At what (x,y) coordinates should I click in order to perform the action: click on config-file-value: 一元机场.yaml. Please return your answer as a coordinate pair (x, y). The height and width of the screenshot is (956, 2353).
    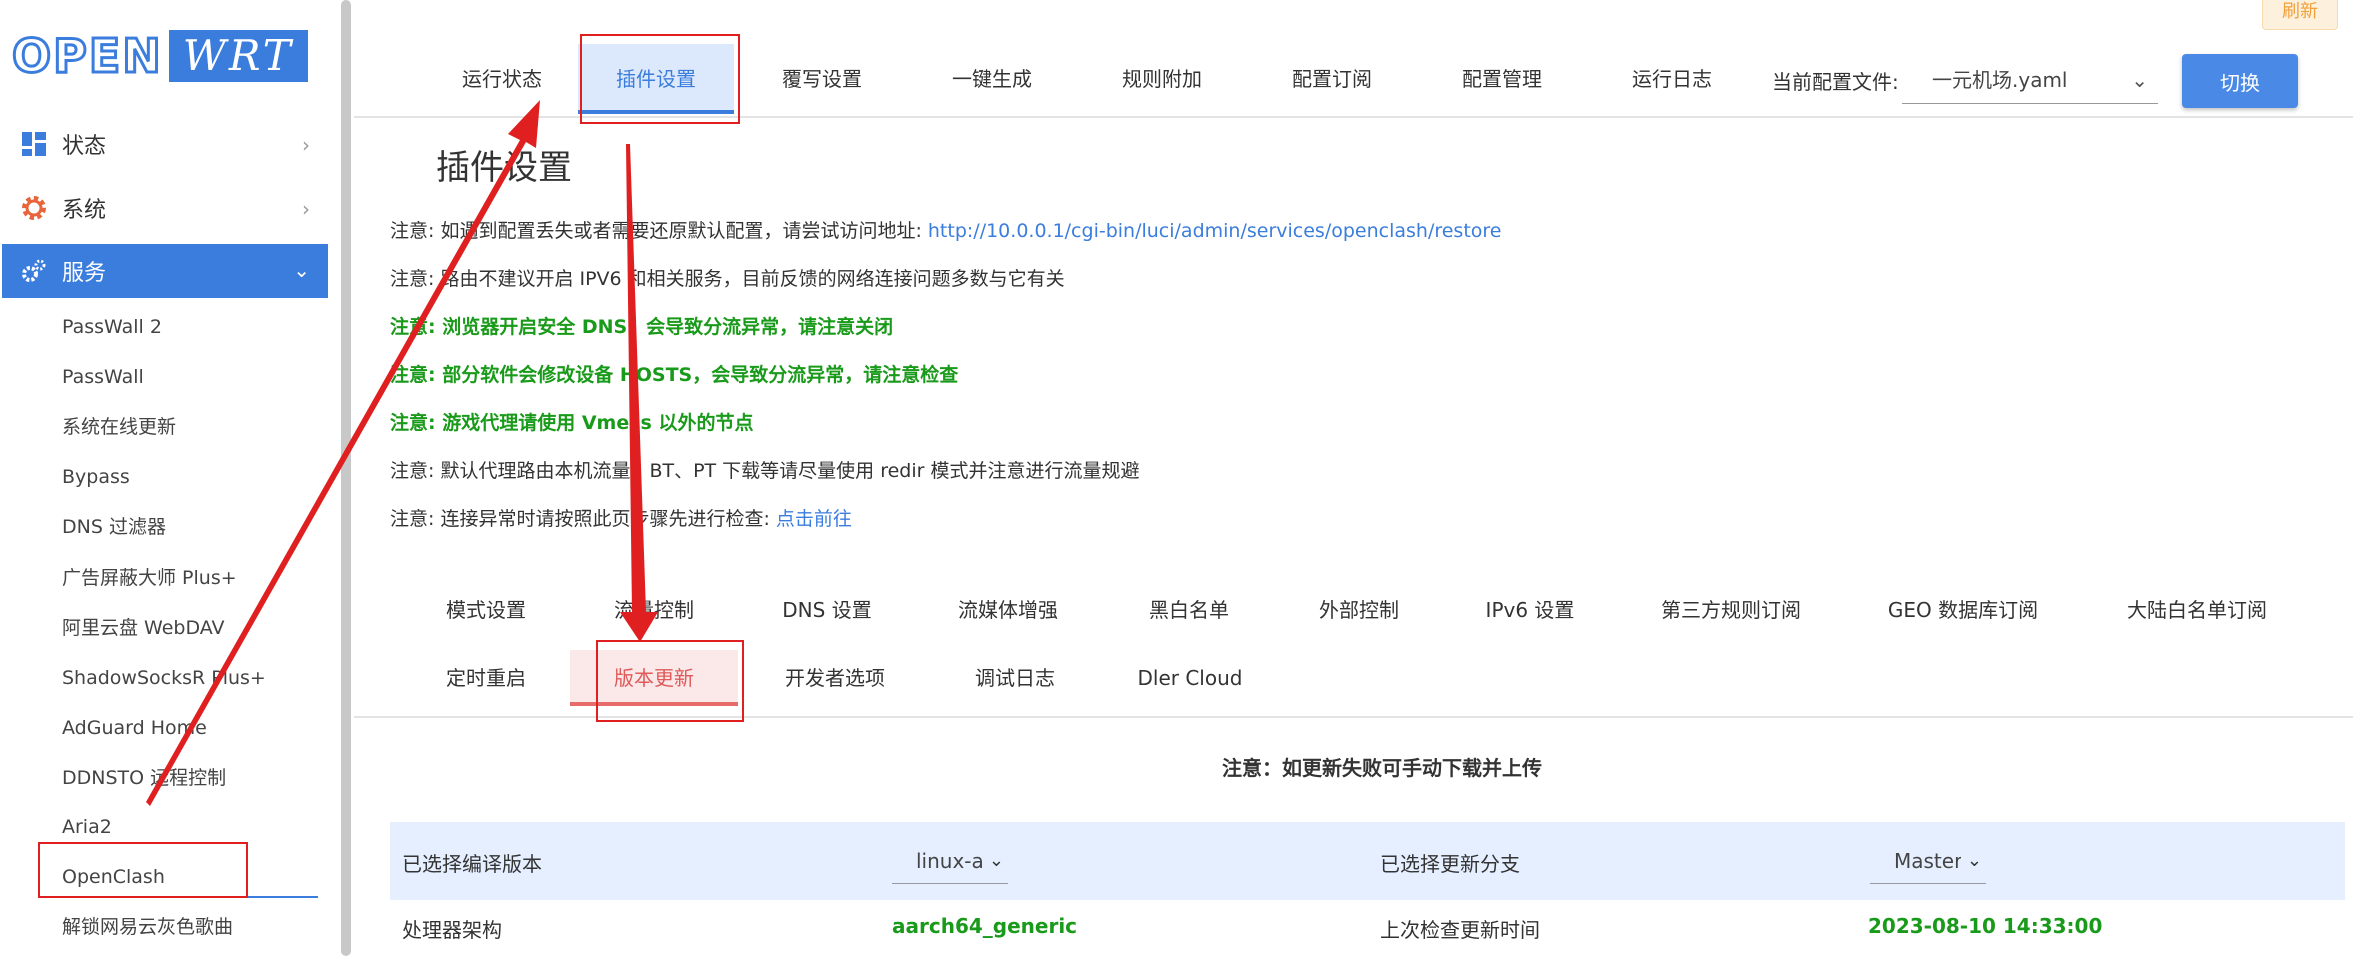
    Looking at the image, I should click on (2000, 80).